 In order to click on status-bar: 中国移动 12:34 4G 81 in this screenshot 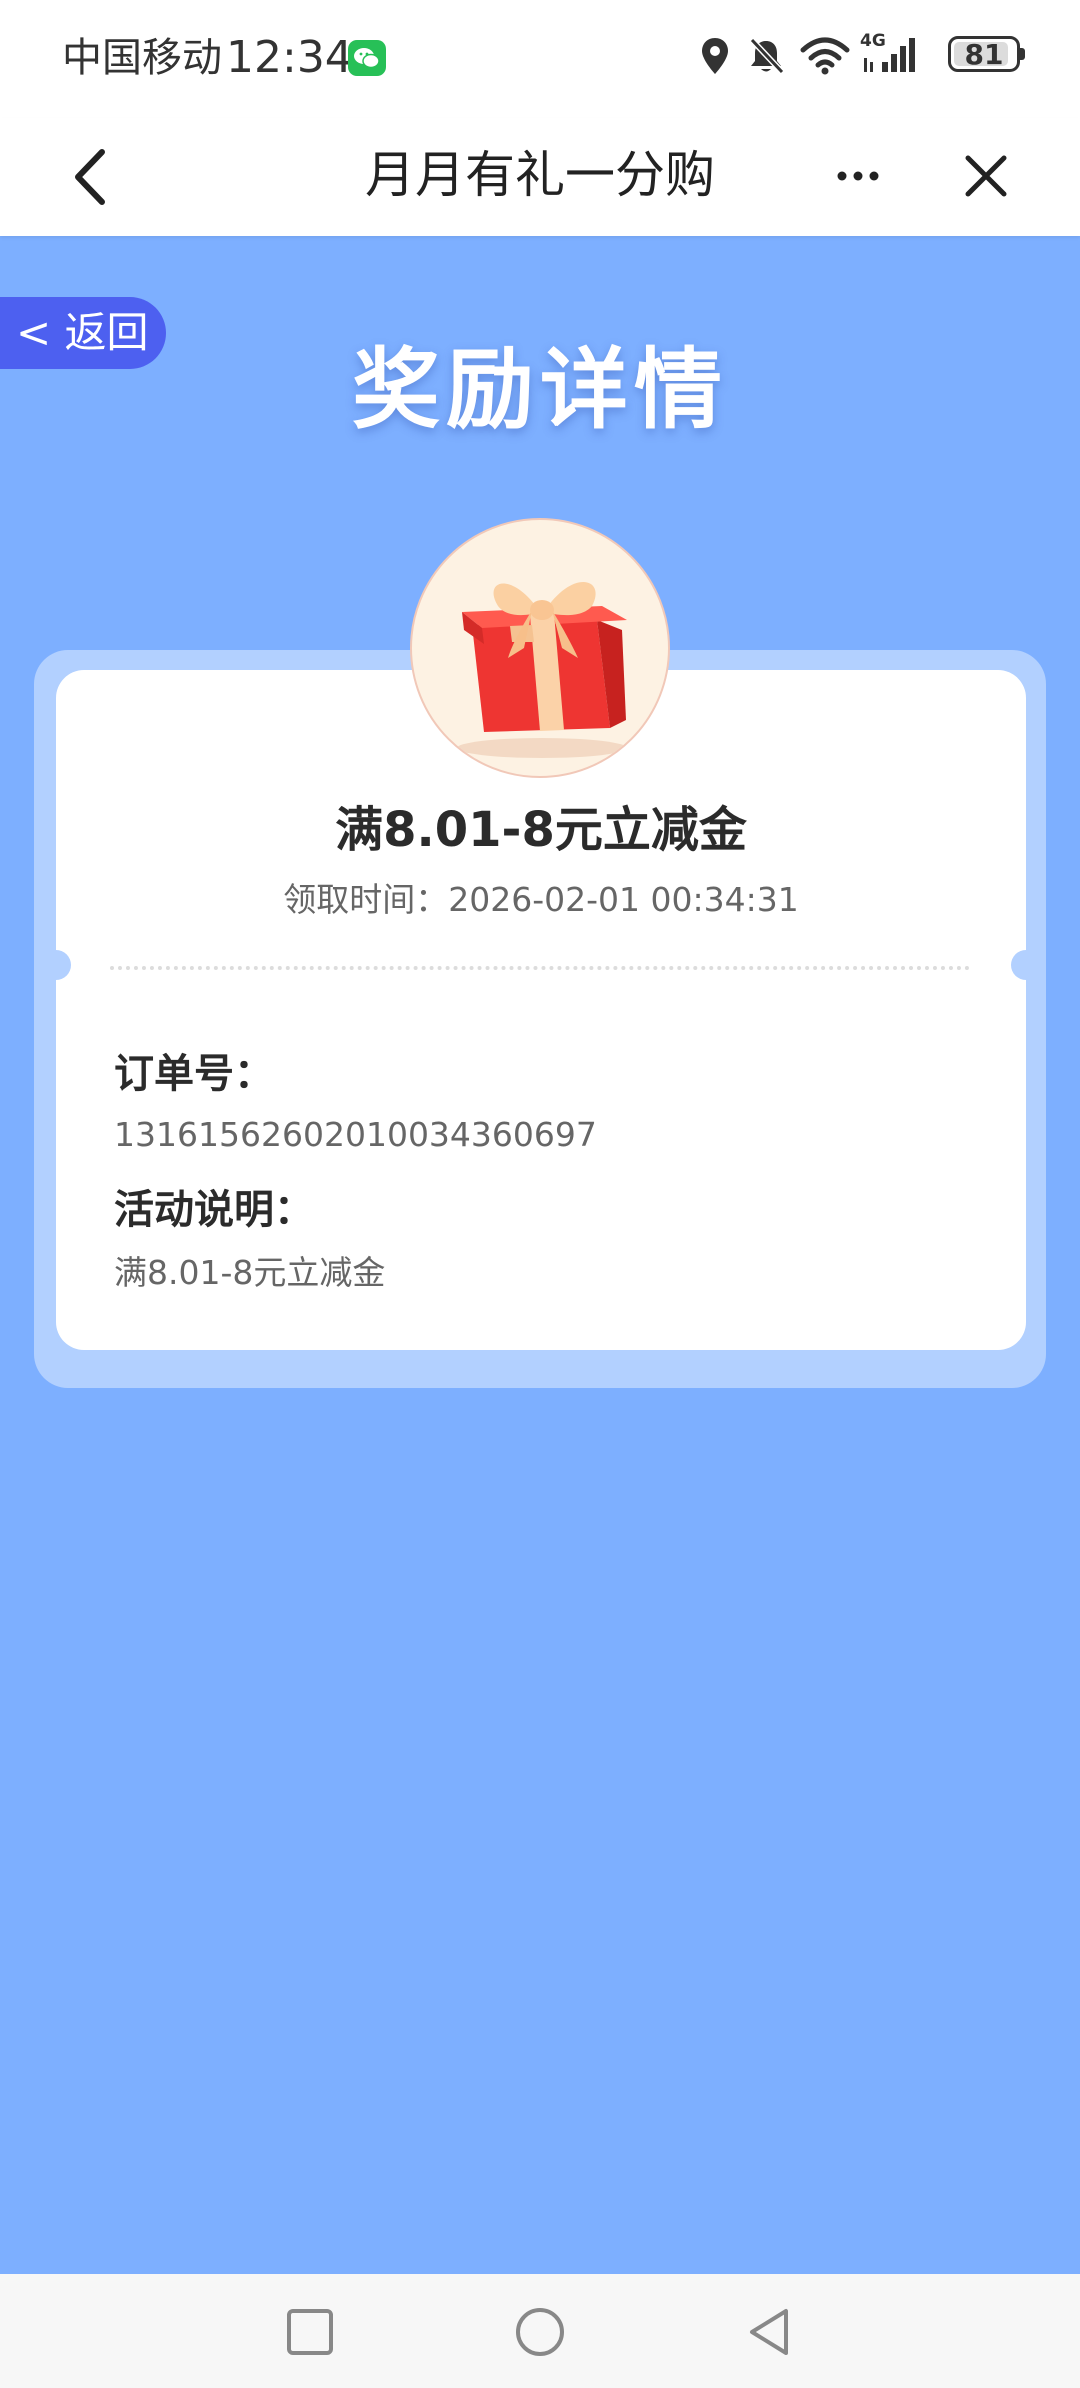, I will do `click(540, 59)`.